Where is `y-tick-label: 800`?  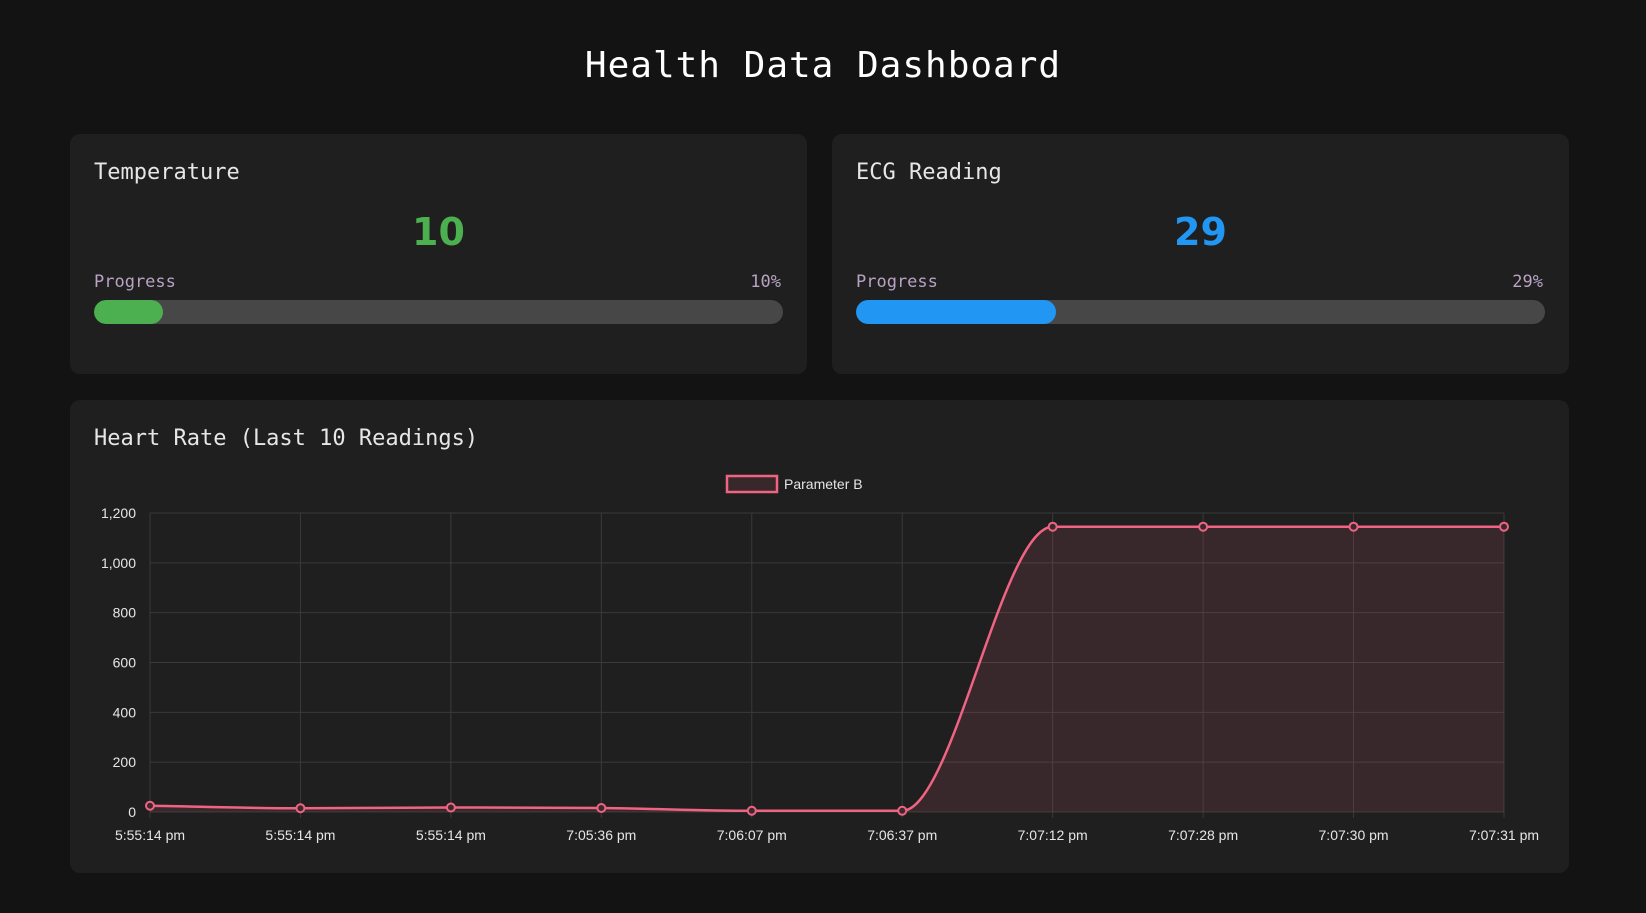 y-tick-label: 800 is located at coordinates (125, 613).